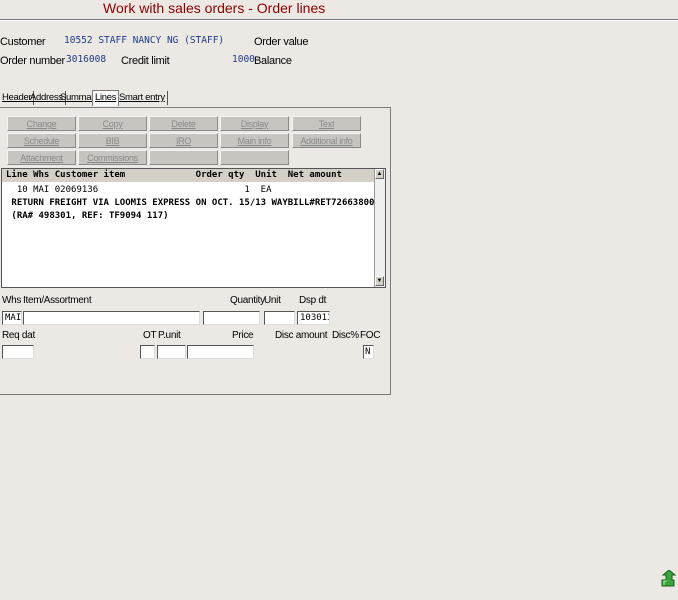 This screenshot has height=600, width=678. Describe the element at coordinates (111, 318) in the screenshot. I see `item-field` at that location.